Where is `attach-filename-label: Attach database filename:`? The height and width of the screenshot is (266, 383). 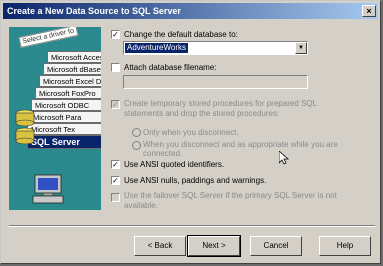 attach-filename-label: Attach database filename: is located at coordinates (170, 67).